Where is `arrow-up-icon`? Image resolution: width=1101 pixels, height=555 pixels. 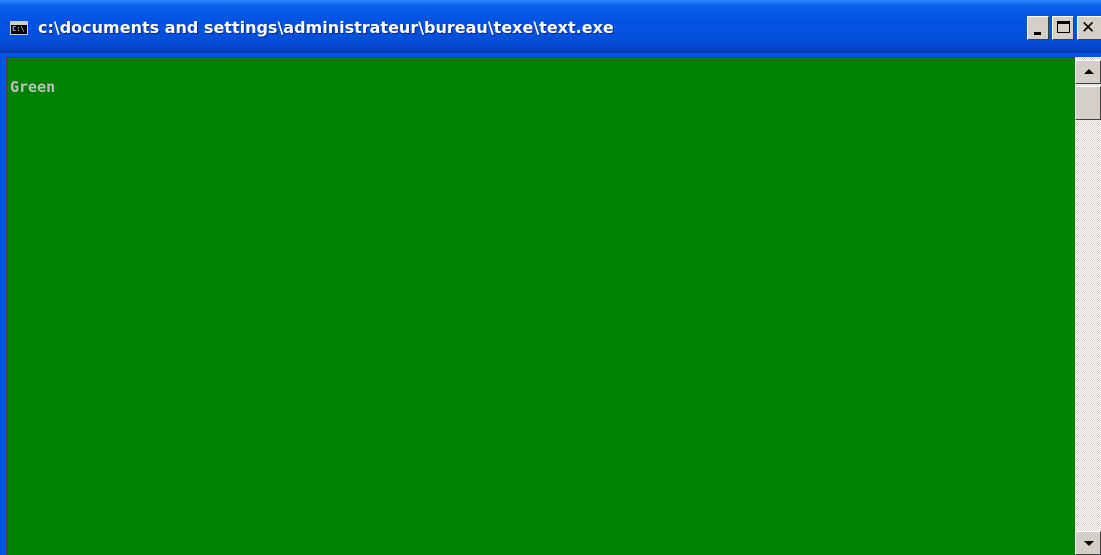
arrow-up-icon is located at coordinates (1089, 71).